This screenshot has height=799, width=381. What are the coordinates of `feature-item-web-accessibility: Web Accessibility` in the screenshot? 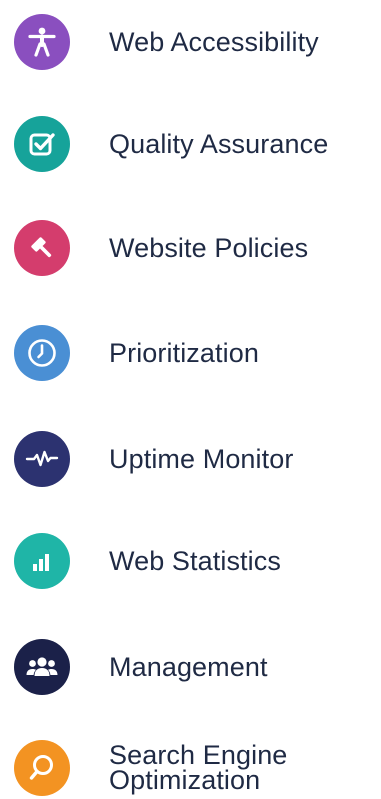 It's located at (194, 42).